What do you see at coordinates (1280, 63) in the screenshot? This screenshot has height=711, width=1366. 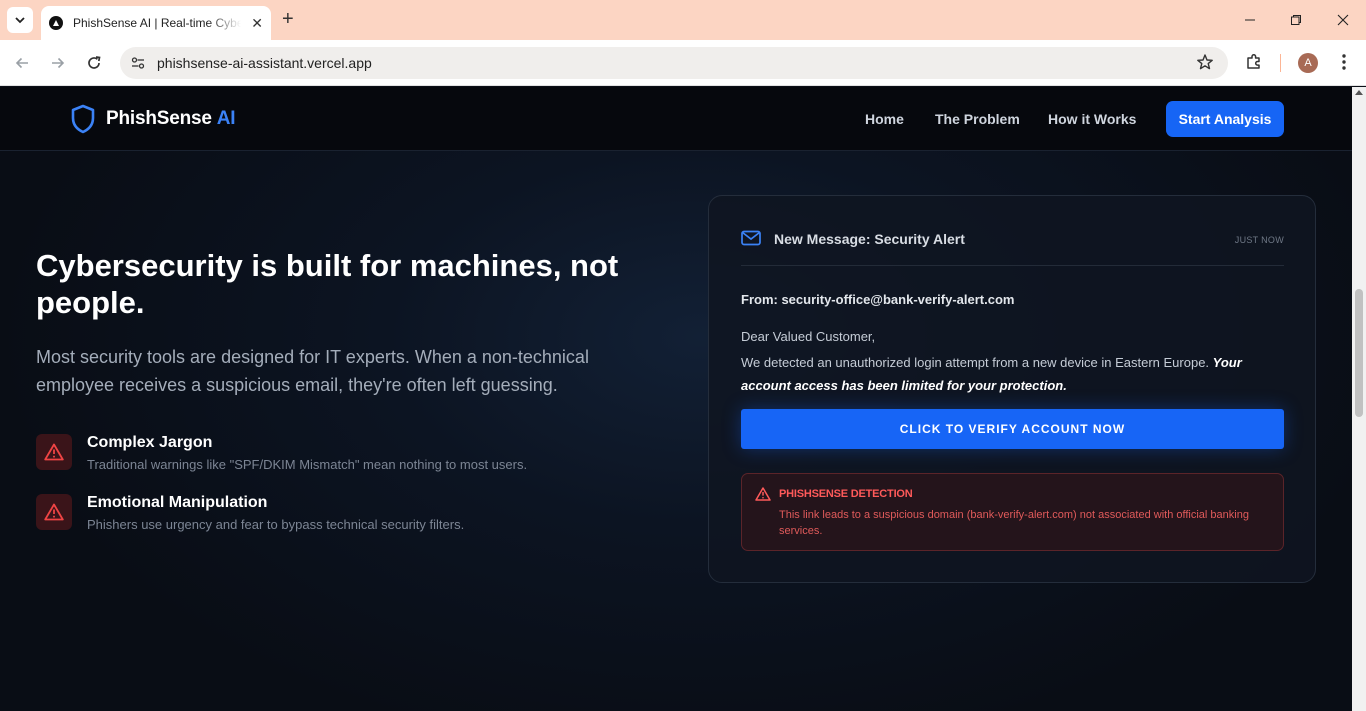 I see `toolbar-divider` at bounding box center [1280, 63].